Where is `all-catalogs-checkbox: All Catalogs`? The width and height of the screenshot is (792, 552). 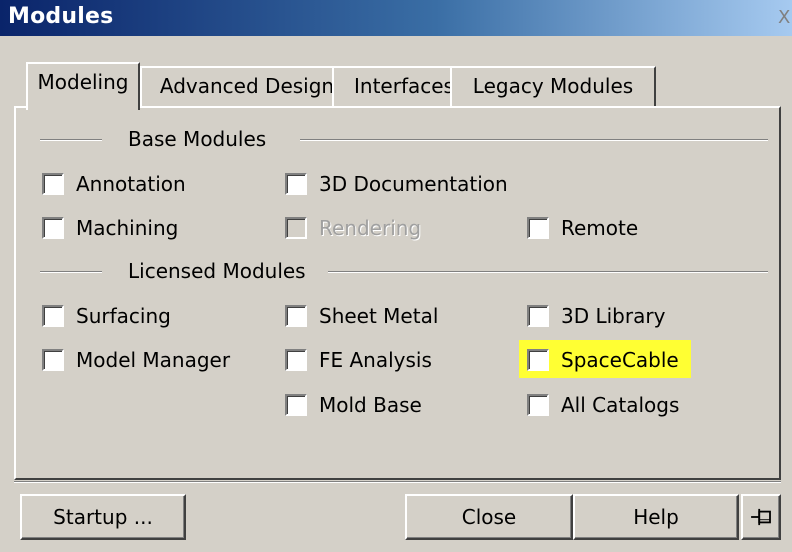
all-catalogs-checkbox: All Catalogs is located at coordinates (603, 405).